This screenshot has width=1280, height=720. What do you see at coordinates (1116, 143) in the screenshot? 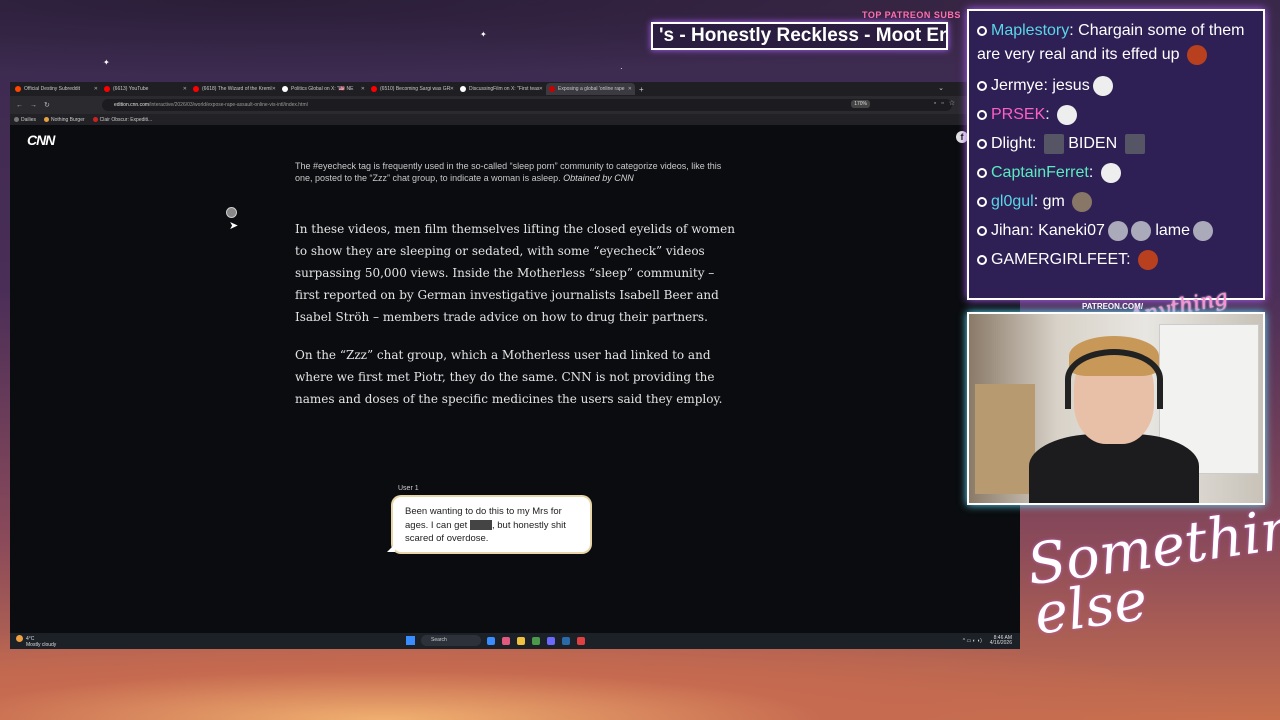
I see `chat-message: Dlight: BIDEN` at bounding box center [1116, 143].